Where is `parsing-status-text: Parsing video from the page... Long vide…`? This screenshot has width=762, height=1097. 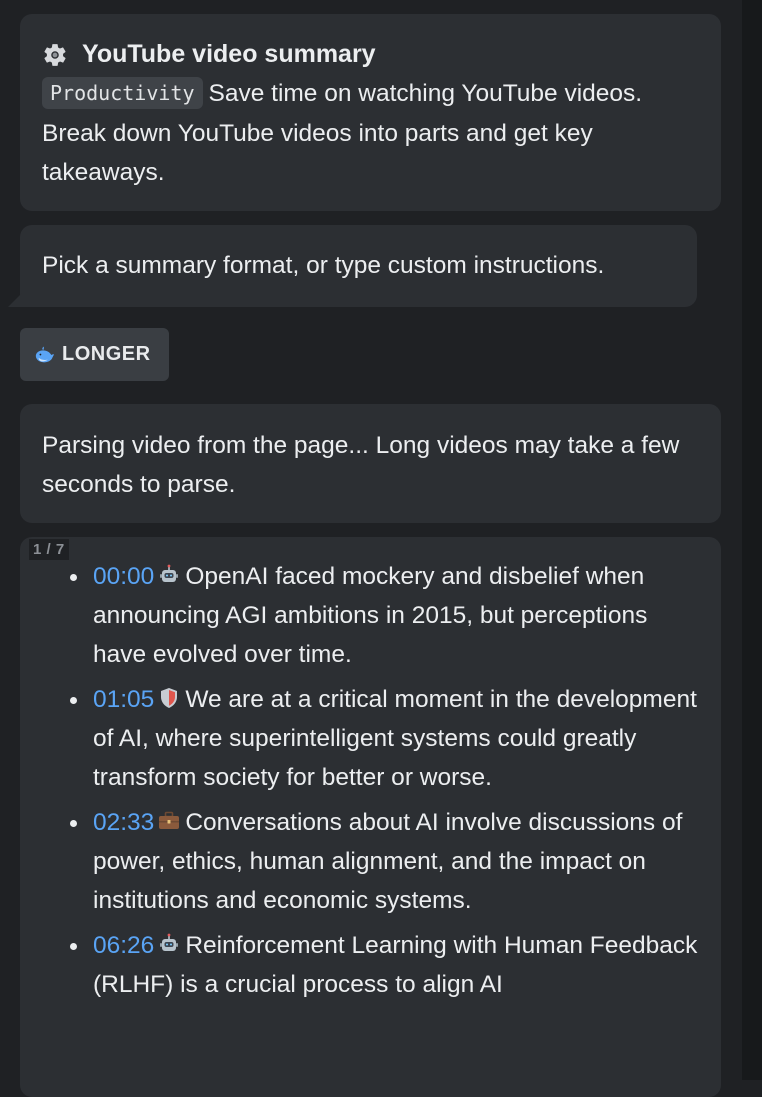 parsing-status-text: Parsing video from the page... Long vide… is located at coordinates (361, 465).